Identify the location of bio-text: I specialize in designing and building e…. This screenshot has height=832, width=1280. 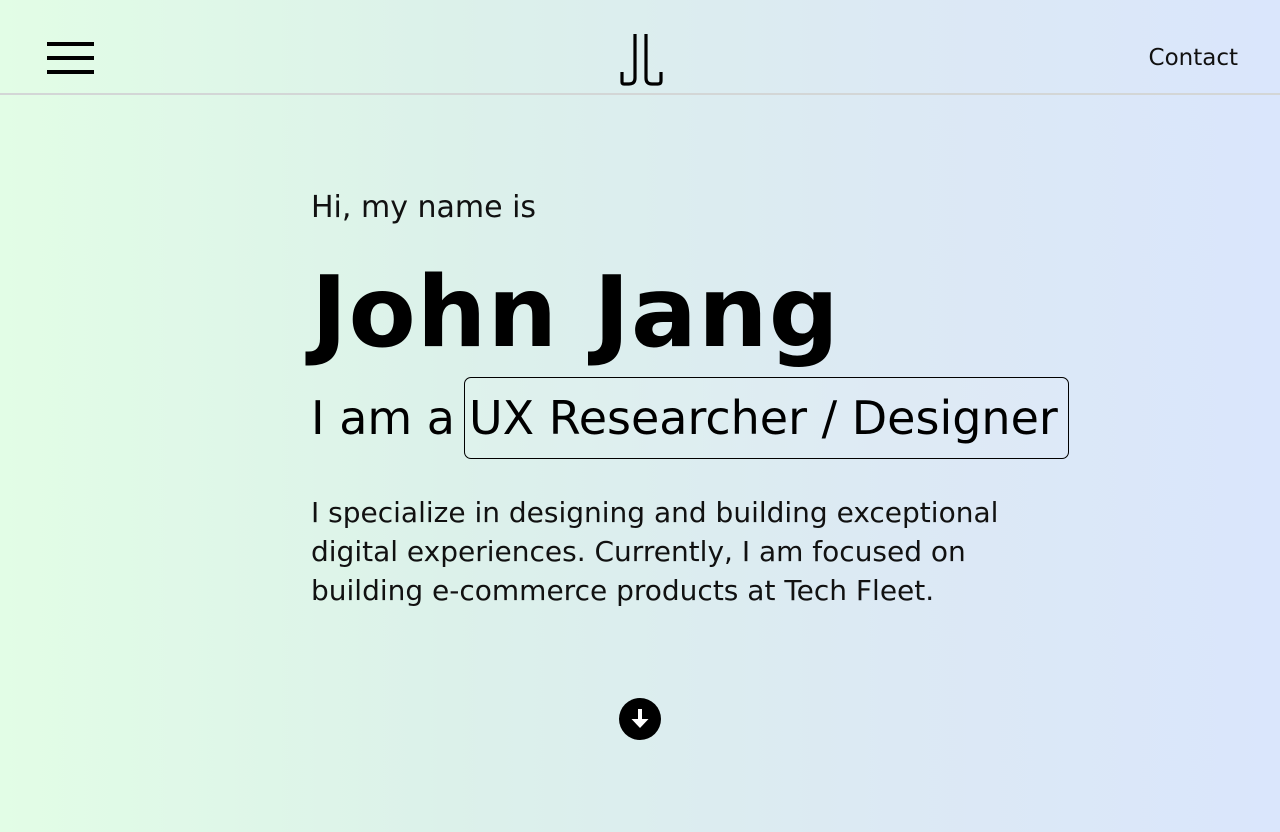
(655, 551).